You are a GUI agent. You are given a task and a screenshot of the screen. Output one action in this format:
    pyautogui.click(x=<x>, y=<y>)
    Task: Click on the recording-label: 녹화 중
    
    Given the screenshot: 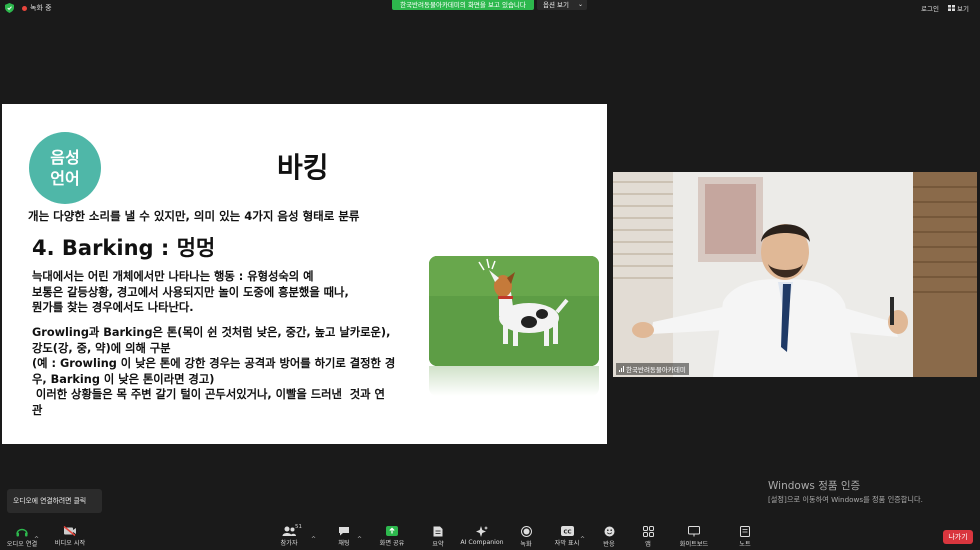 What is the action you would take?
    pyautogui.click(x=41, y=8)
    